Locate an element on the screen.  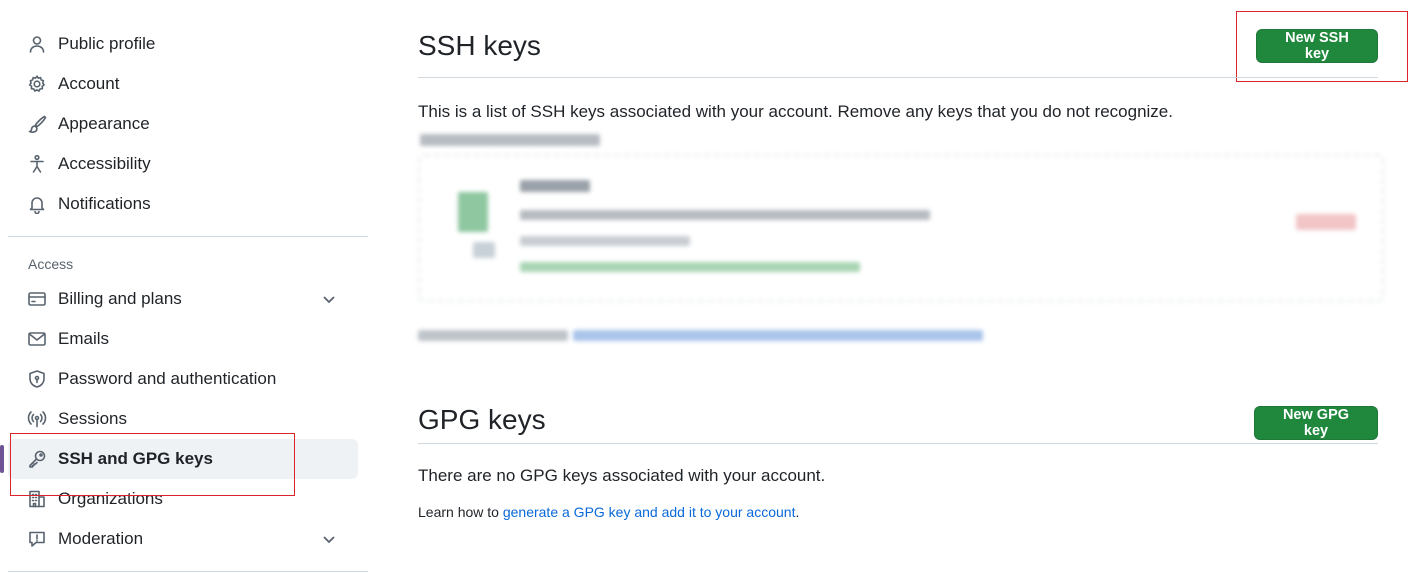
highlight-box-sidebar is located at coordinates (152, 464).